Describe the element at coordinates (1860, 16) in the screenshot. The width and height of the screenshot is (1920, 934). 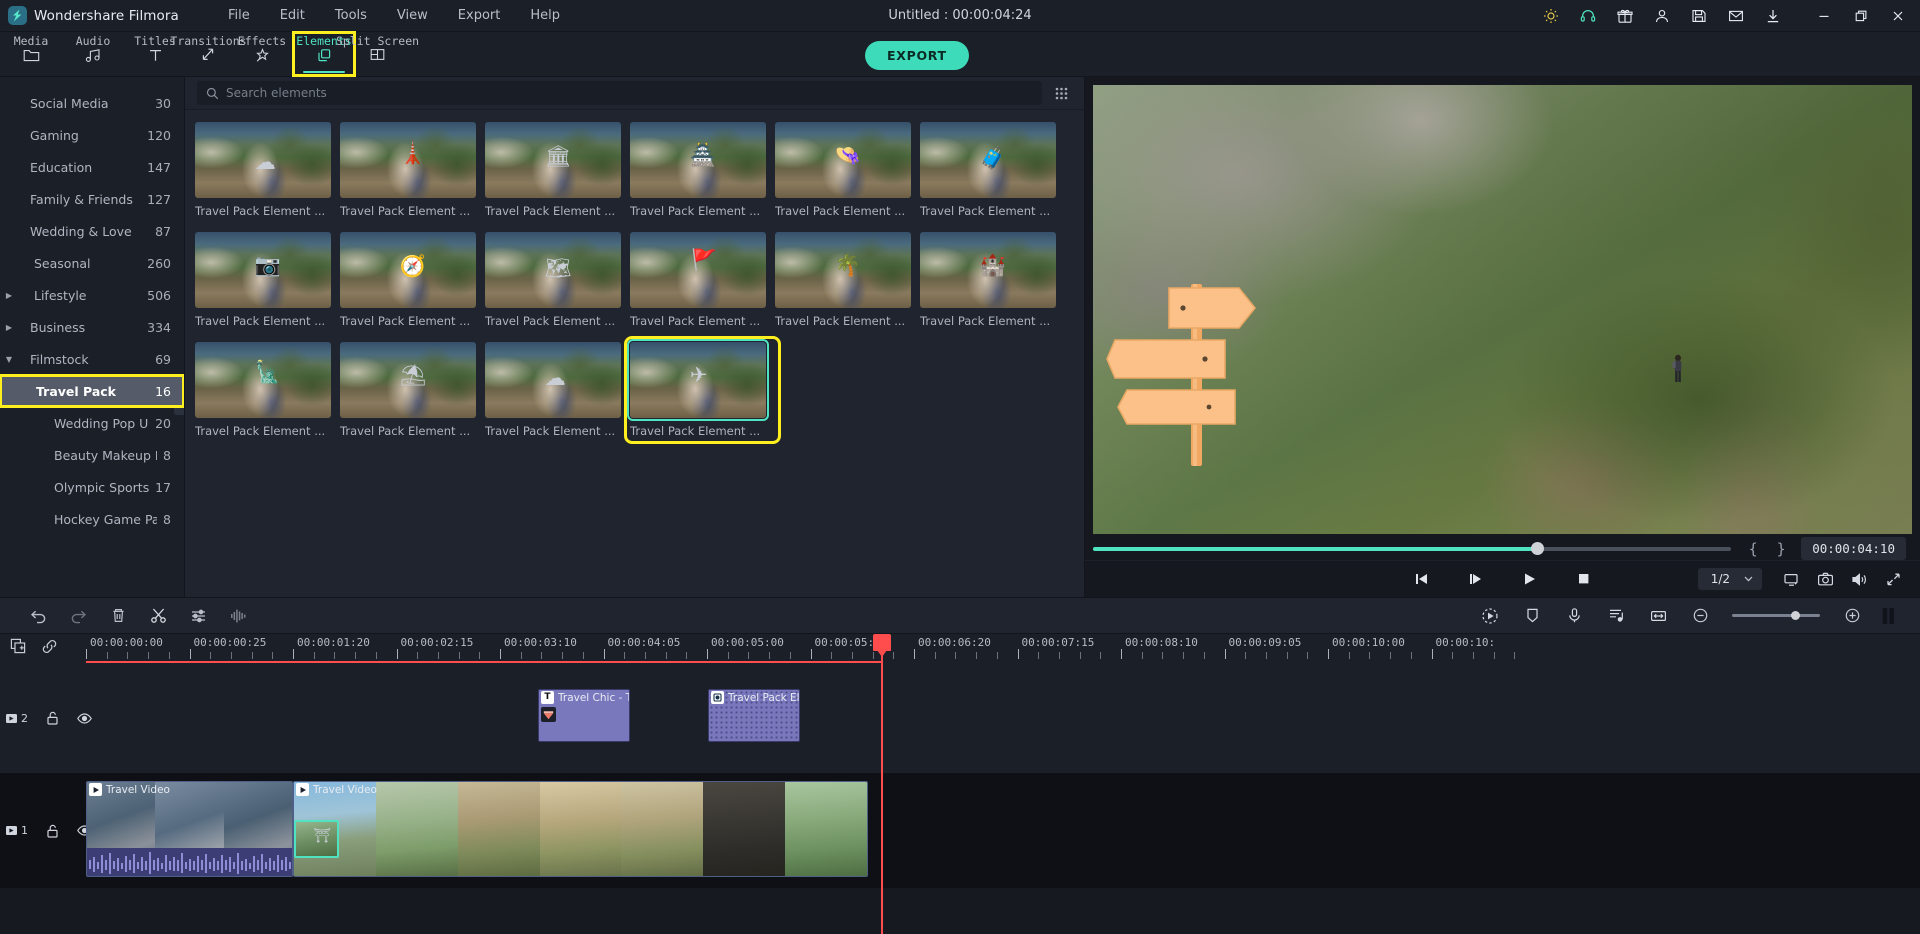
I see `maximize-button` at that location.